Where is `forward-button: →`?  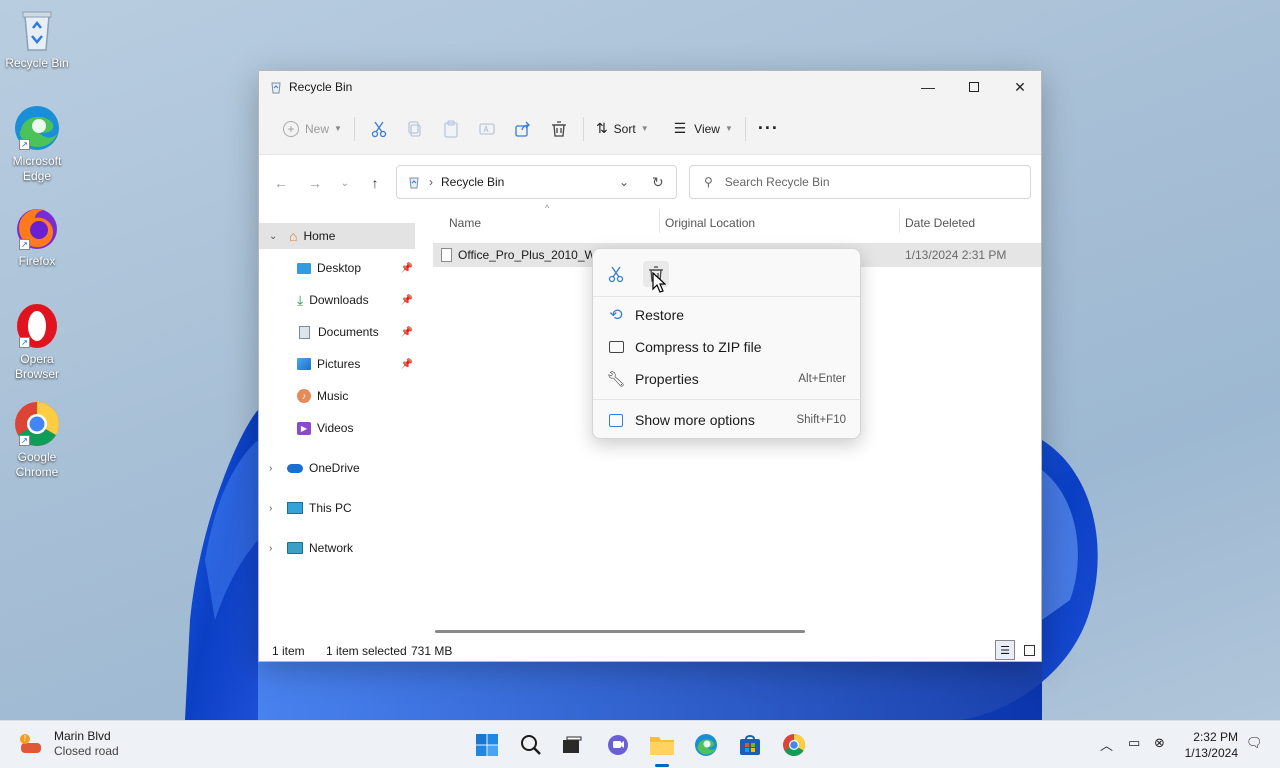 forward-button: → is located at coordinates (315, 183).